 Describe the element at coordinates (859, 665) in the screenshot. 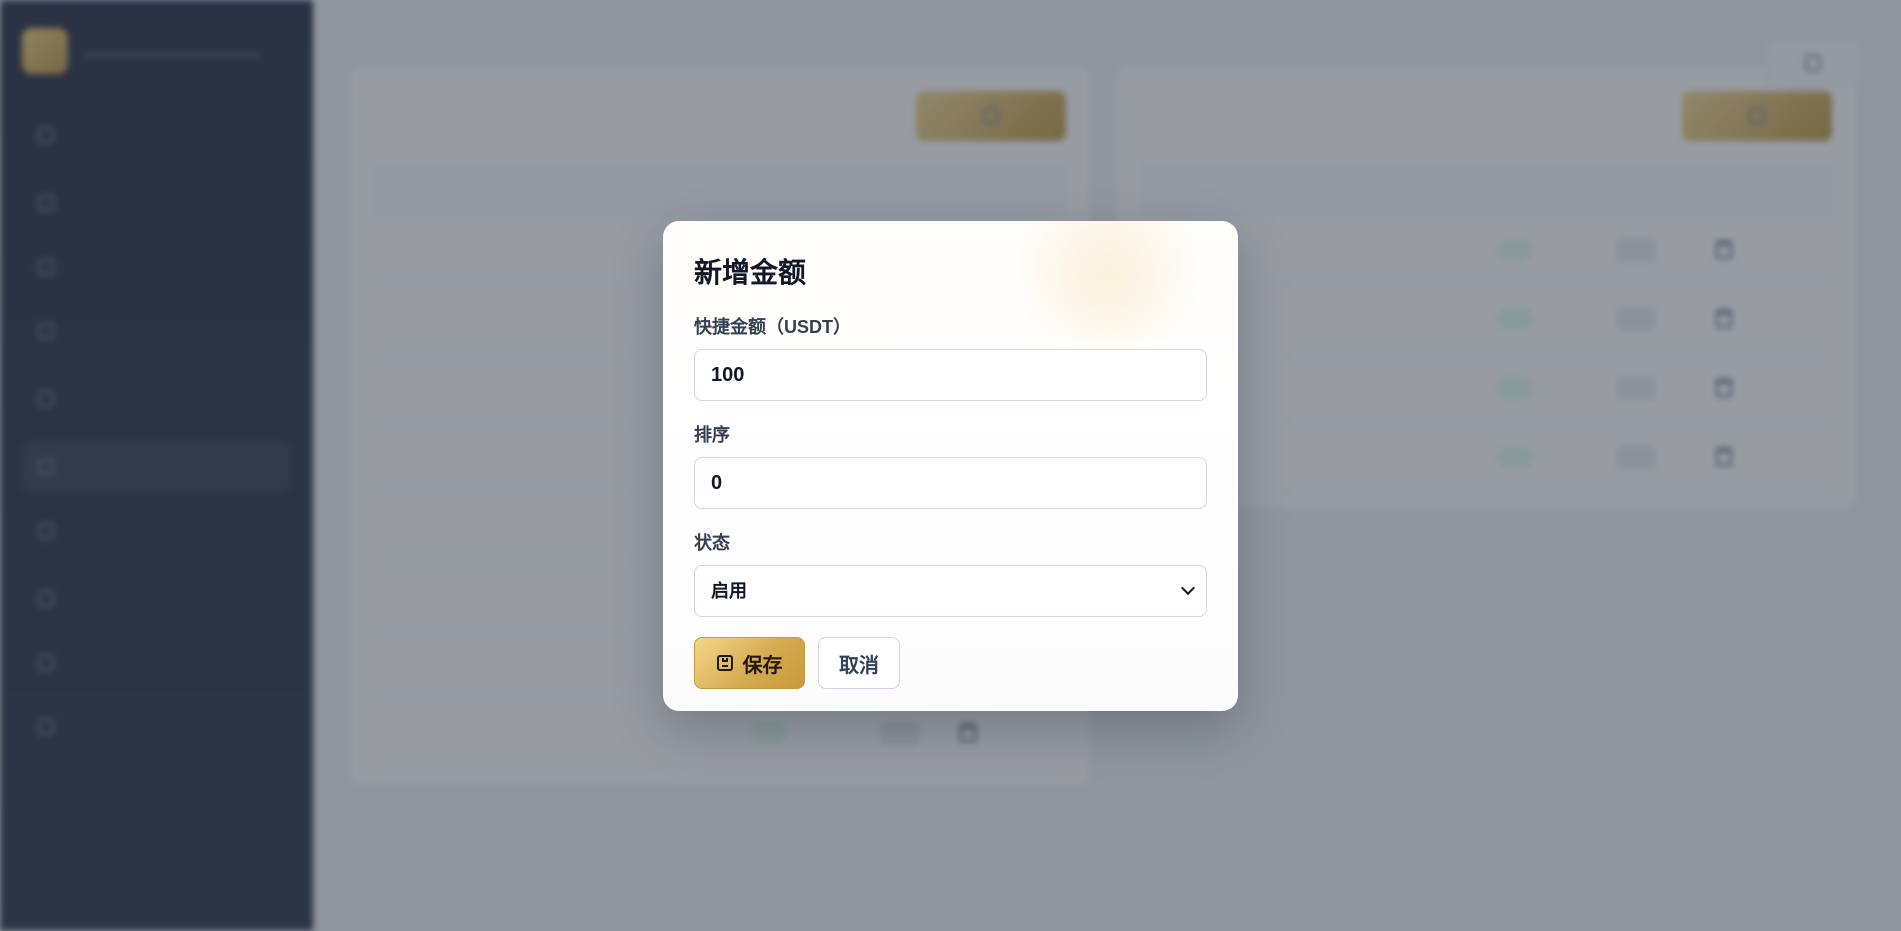

I see `cancel-button-label: 取消` at that location.